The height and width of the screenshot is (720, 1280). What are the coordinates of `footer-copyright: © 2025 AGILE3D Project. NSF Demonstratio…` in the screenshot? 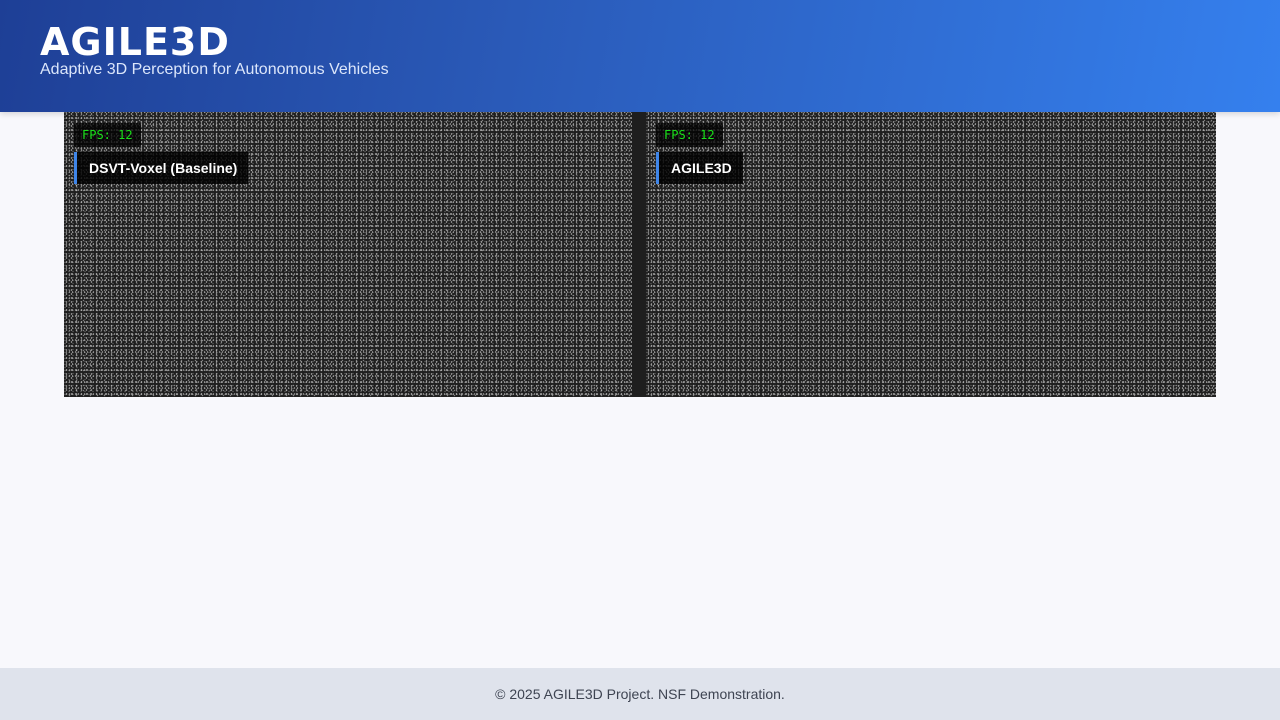 It's located at (640, 694).